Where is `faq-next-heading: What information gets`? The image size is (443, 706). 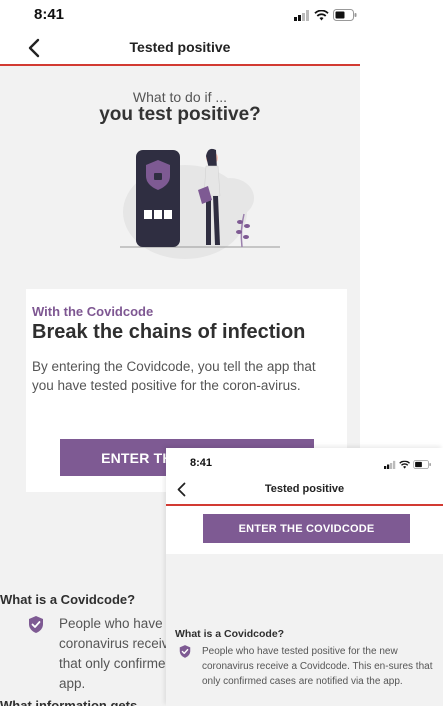 faq-next-heading: What information gets is located at coordinates (69, 702).